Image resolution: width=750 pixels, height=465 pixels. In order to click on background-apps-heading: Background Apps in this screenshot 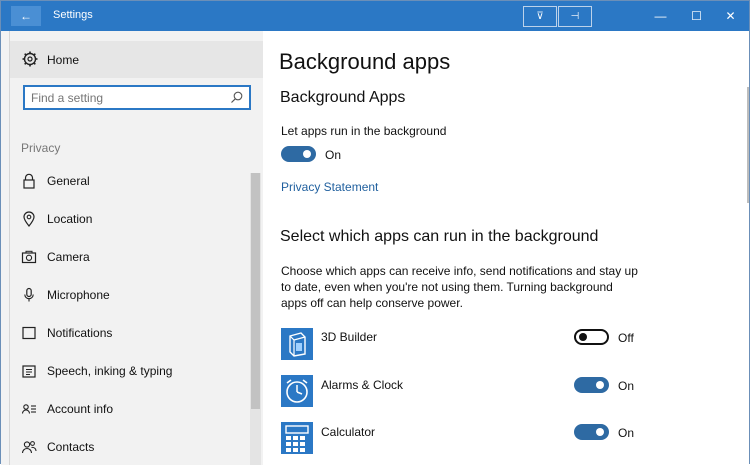, I will do `click(343, 97)`.